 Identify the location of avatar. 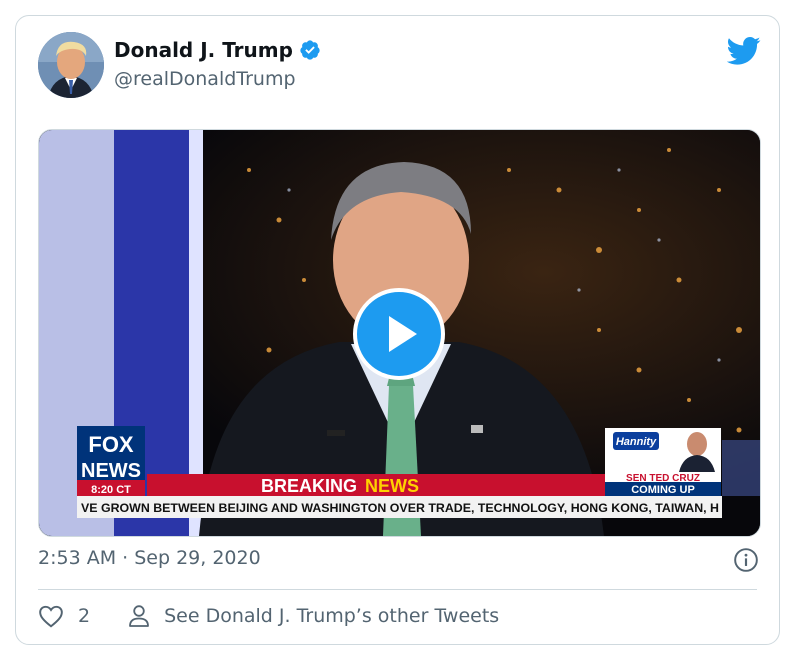
(71, 65).